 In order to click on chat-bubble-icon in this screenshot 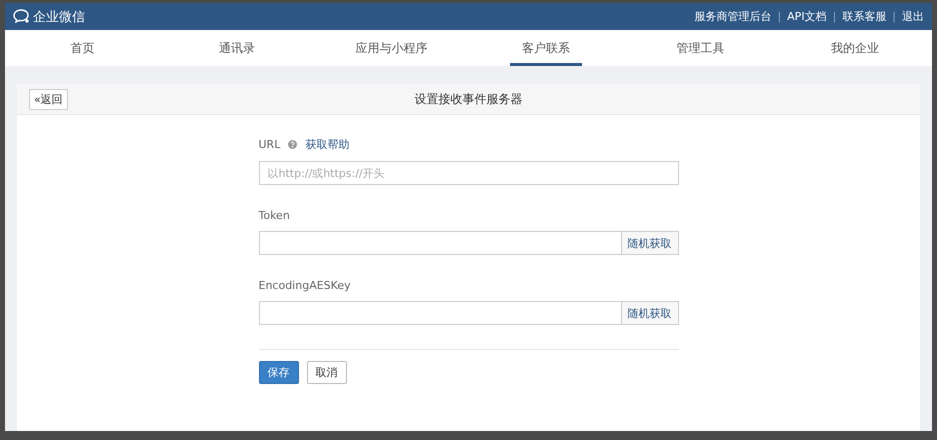, I will do `click(21, 16)`.